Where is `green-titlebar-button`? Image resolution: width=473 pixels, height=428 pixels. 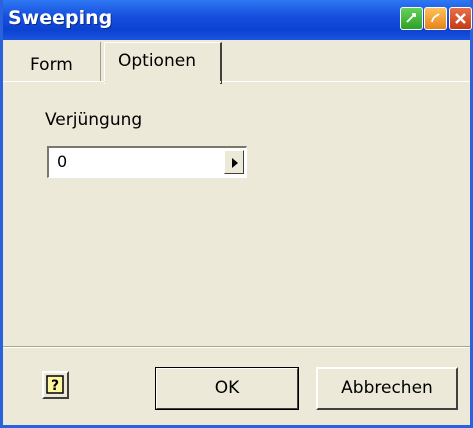 green-titlebar-button is located at coordinates (411, 18).